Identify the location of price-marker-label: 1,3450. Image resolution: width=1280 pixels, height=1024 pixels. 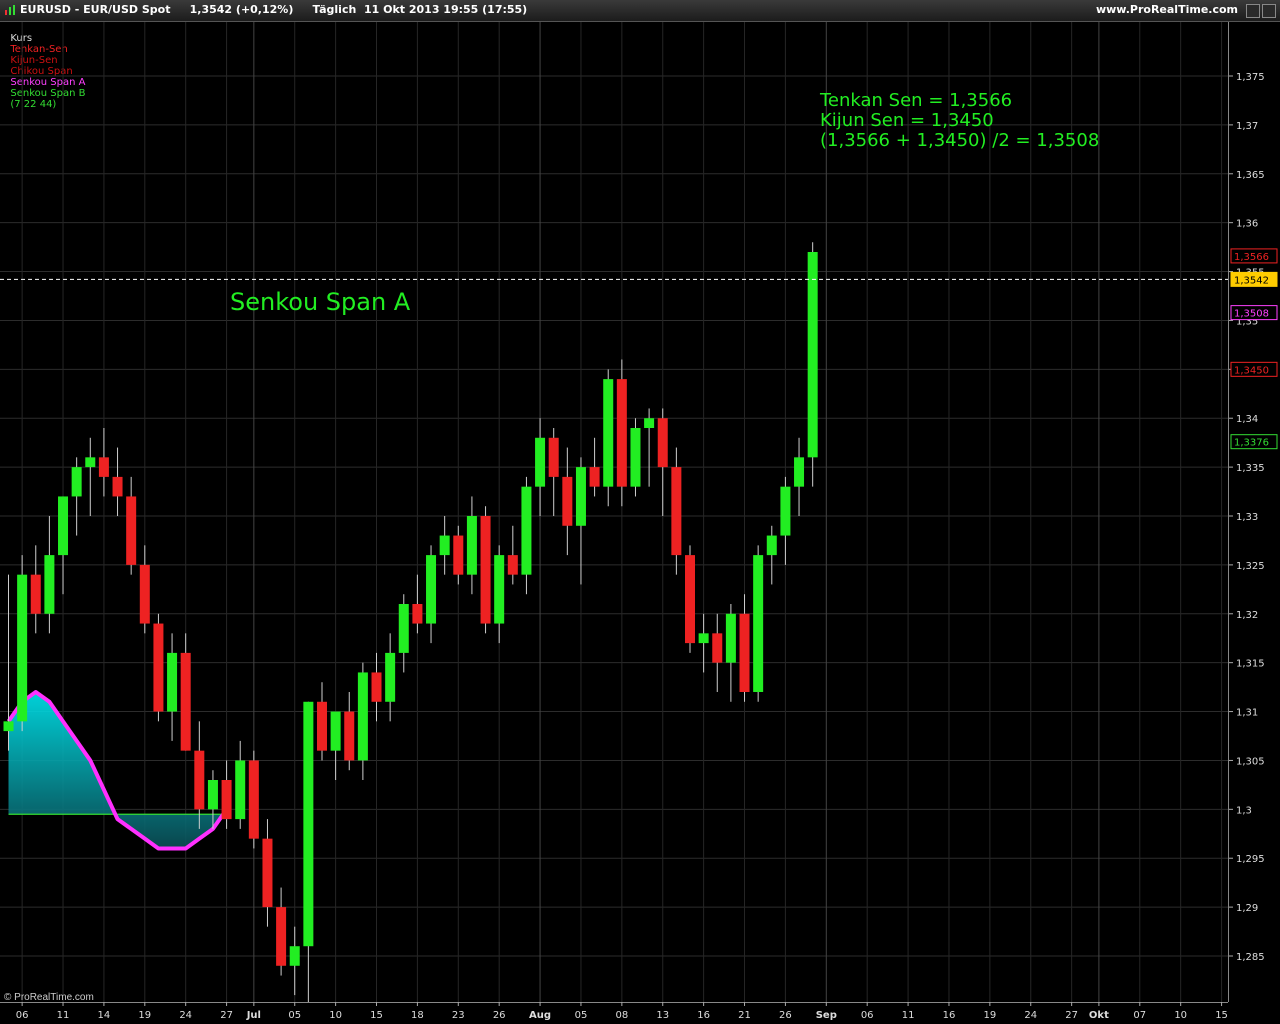
(1251, 370).